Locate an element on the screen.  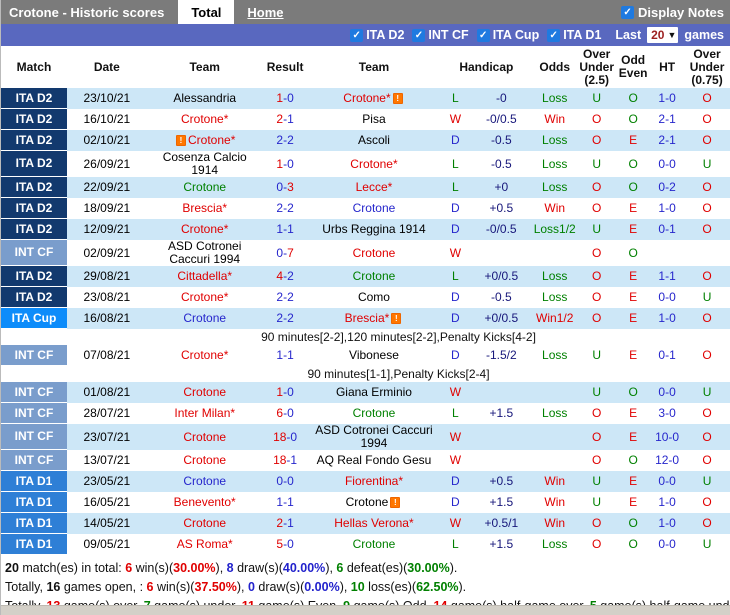
summary-segment: 30.00% is located at coordinates (194, 568).